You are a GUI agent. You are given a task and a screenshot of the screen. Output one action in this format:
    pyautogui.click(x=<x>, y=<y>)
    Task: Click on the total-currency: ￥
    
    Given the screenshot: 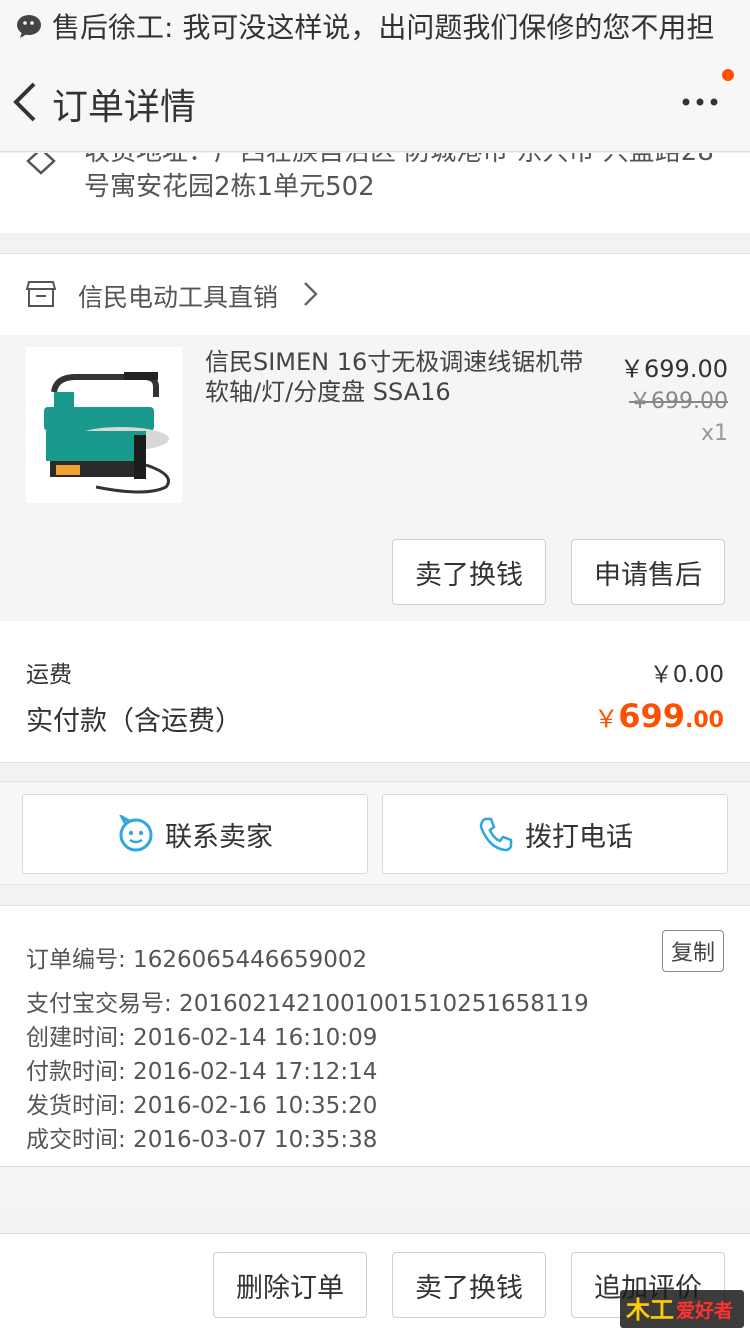 What is the action you would take?
    pyautogui.click(x=606, y=719)
    